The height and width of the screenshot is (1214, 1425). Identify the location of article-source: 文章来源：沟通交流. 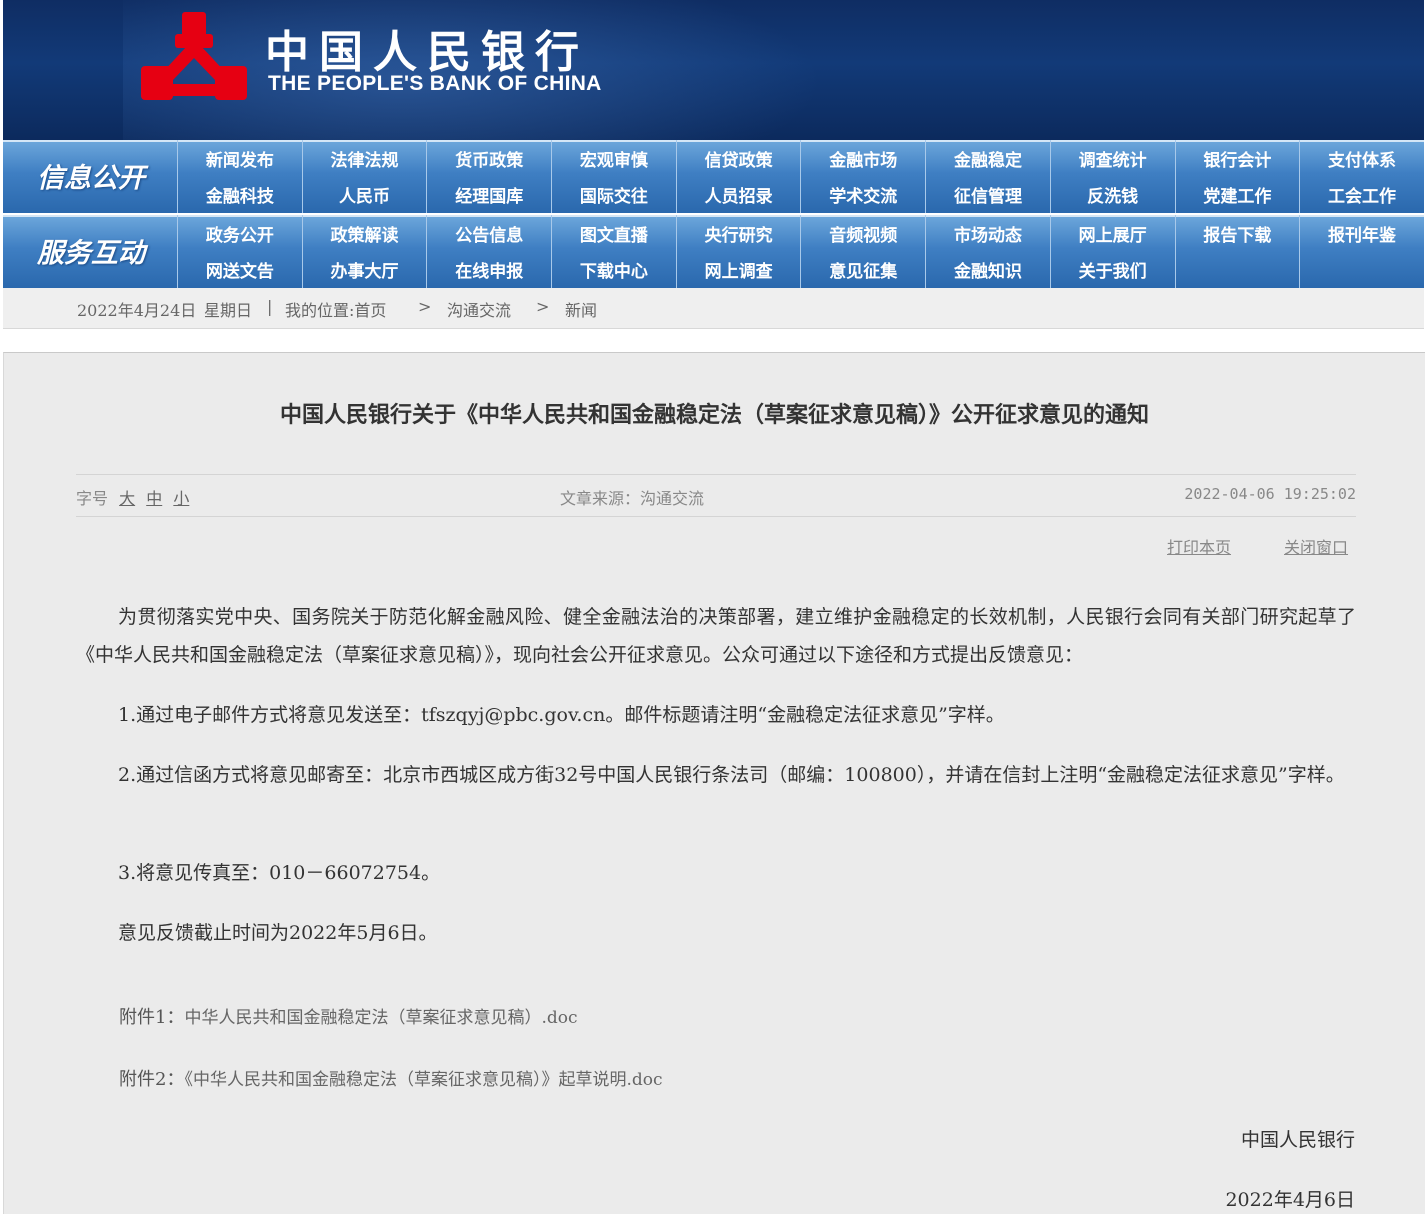
(632, 498).